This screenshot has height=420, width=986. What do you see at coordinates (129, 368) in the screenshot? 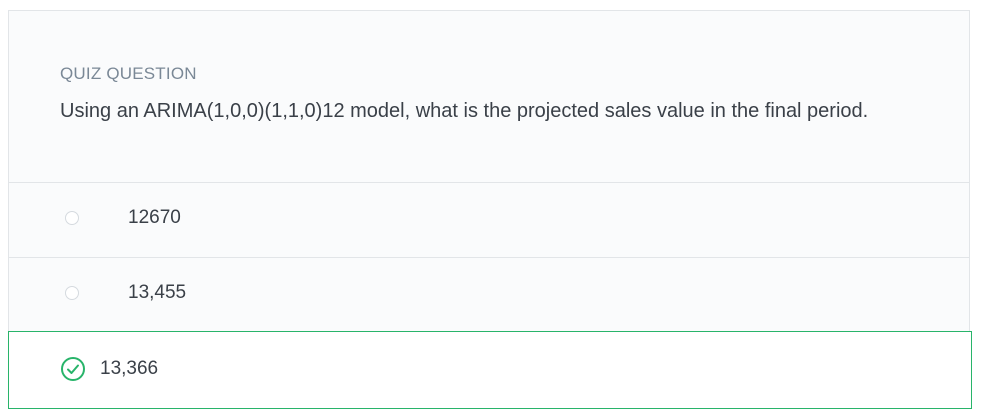
I see `answer-option-label: 13,366` at bounding box center [129, 368].